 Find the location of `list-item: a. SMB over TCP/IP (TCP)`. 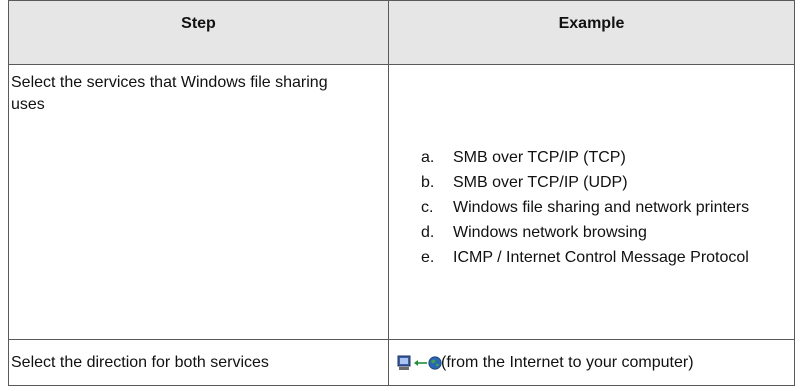

list-item: a. SMB over TCP/IP (TCP) is located at coordinates (591, 157).